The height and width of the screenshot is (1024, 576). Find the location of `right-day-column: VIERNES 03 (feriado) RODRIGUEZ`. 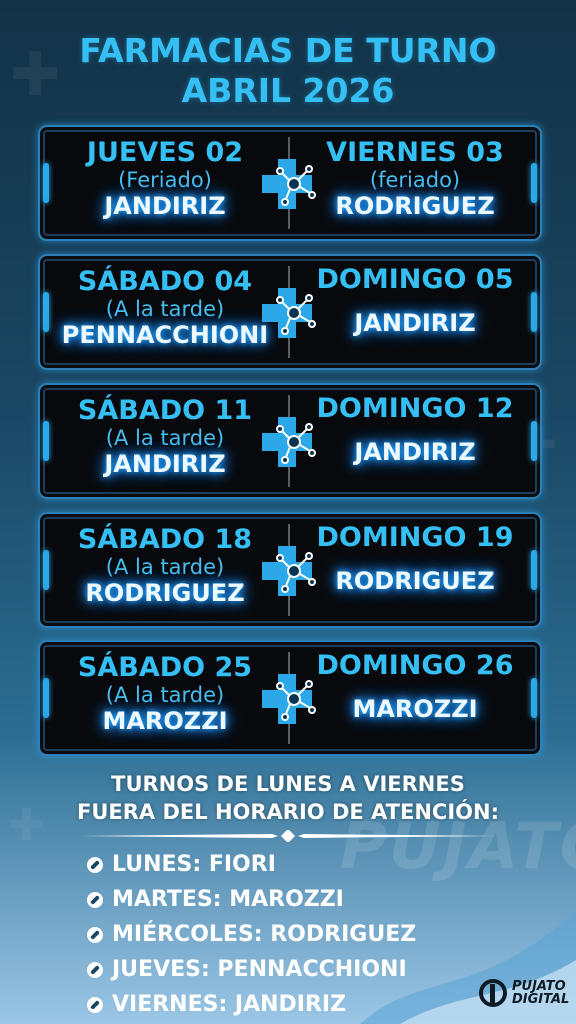

right-day-column: VIERNES 03 (feriado) RODRIGUEZ is located at coordinates (415, 183).